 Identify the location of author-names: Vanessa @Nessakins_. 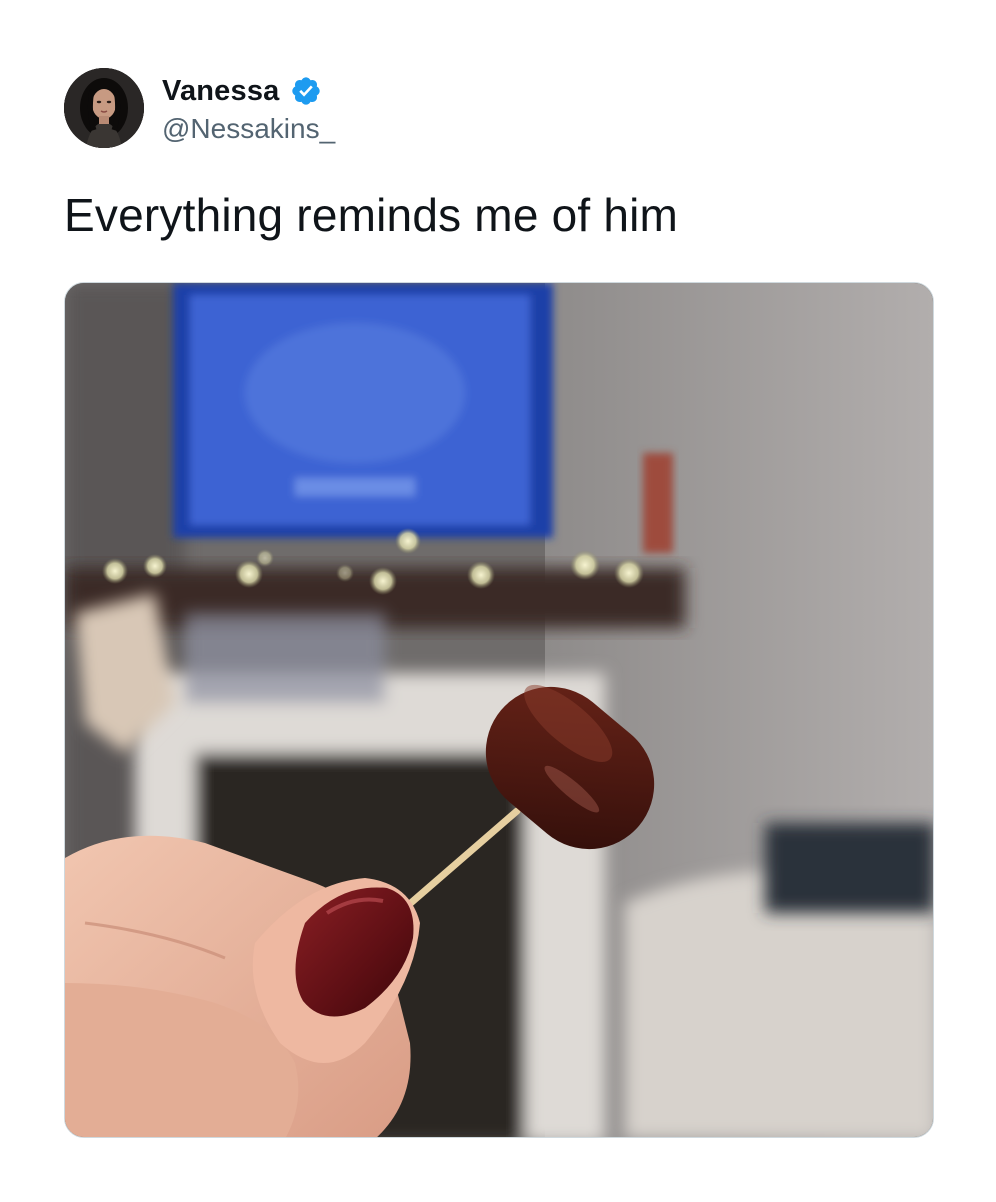
(248, 108).